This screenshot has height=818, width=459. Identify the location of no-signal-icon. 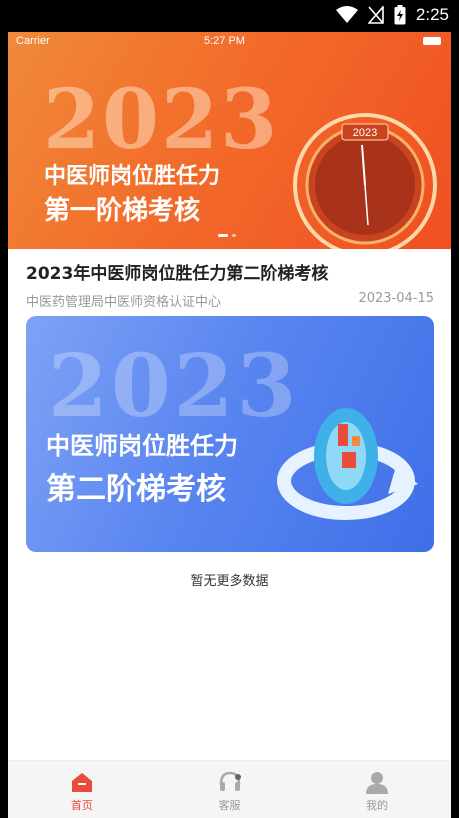
(375, 15).